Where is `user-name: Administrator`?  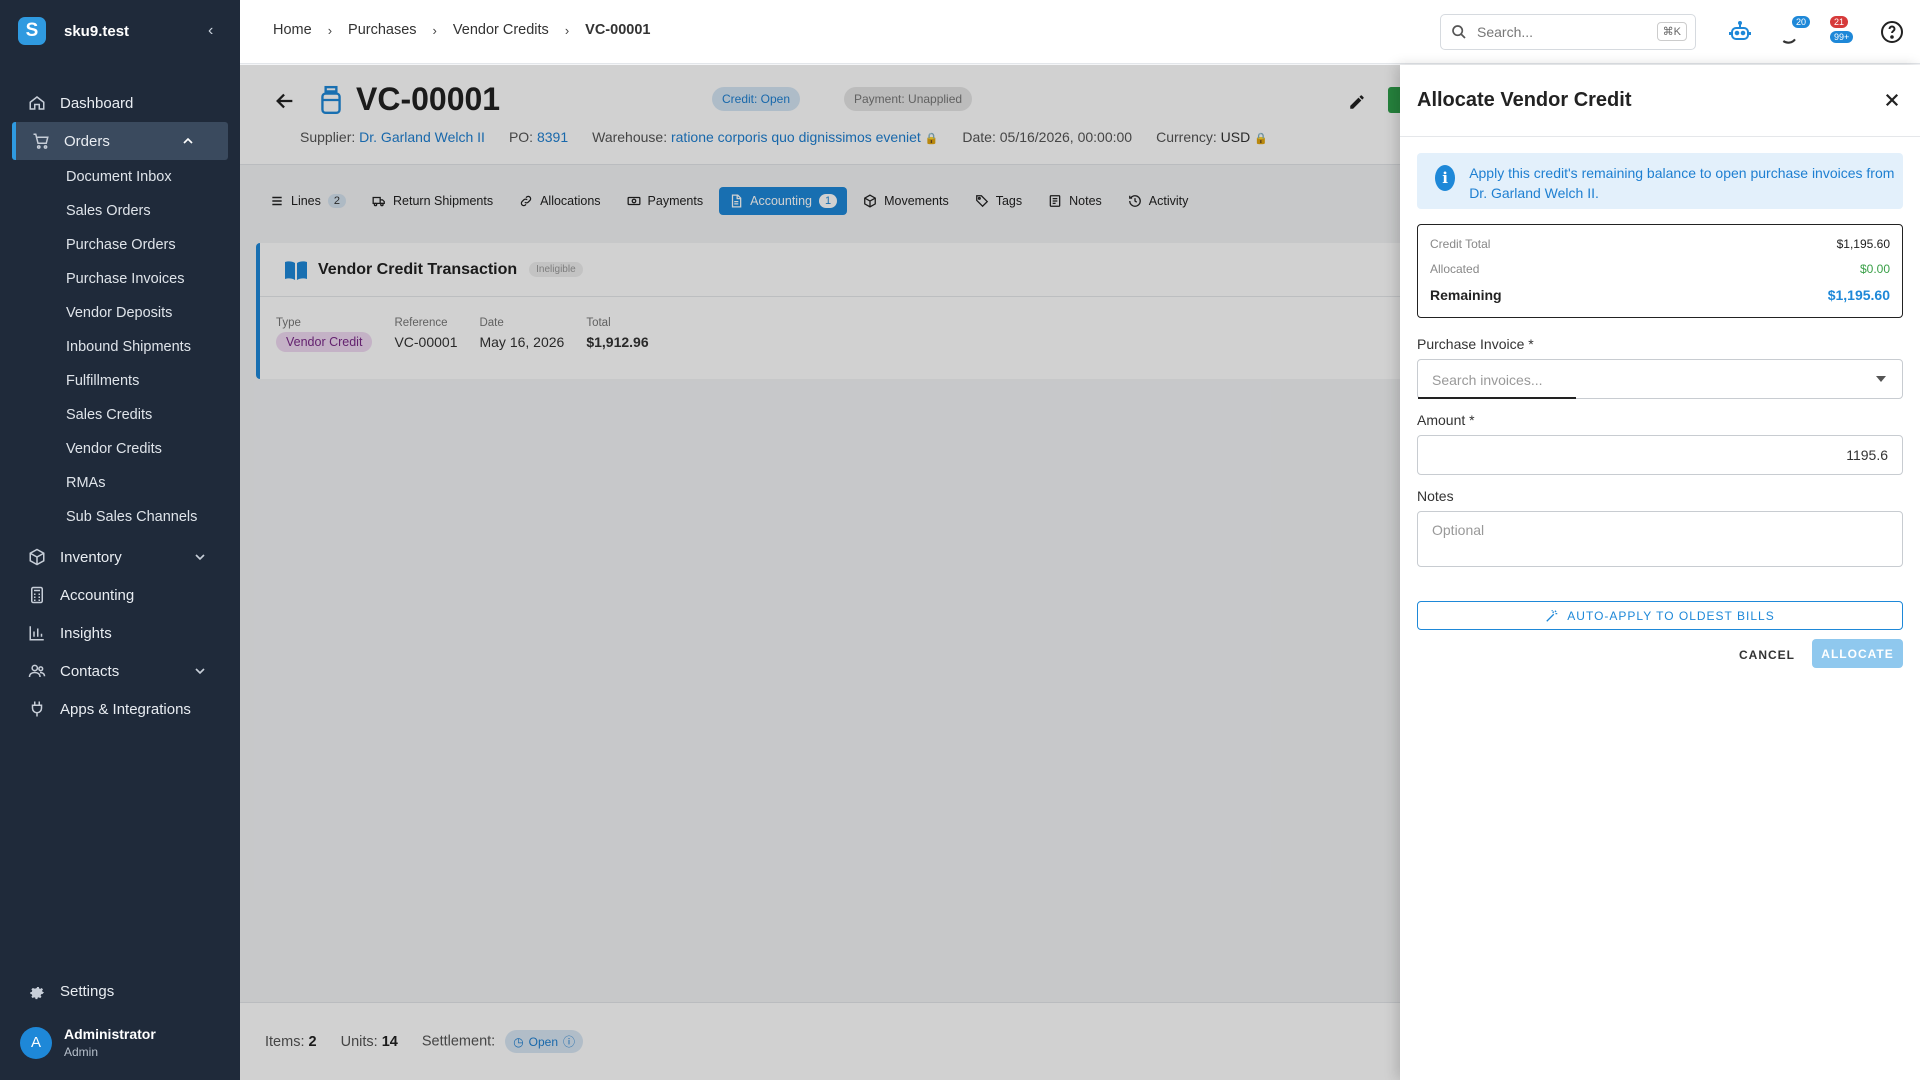 user-name: Administrator is located at coordinates (110, 1034).